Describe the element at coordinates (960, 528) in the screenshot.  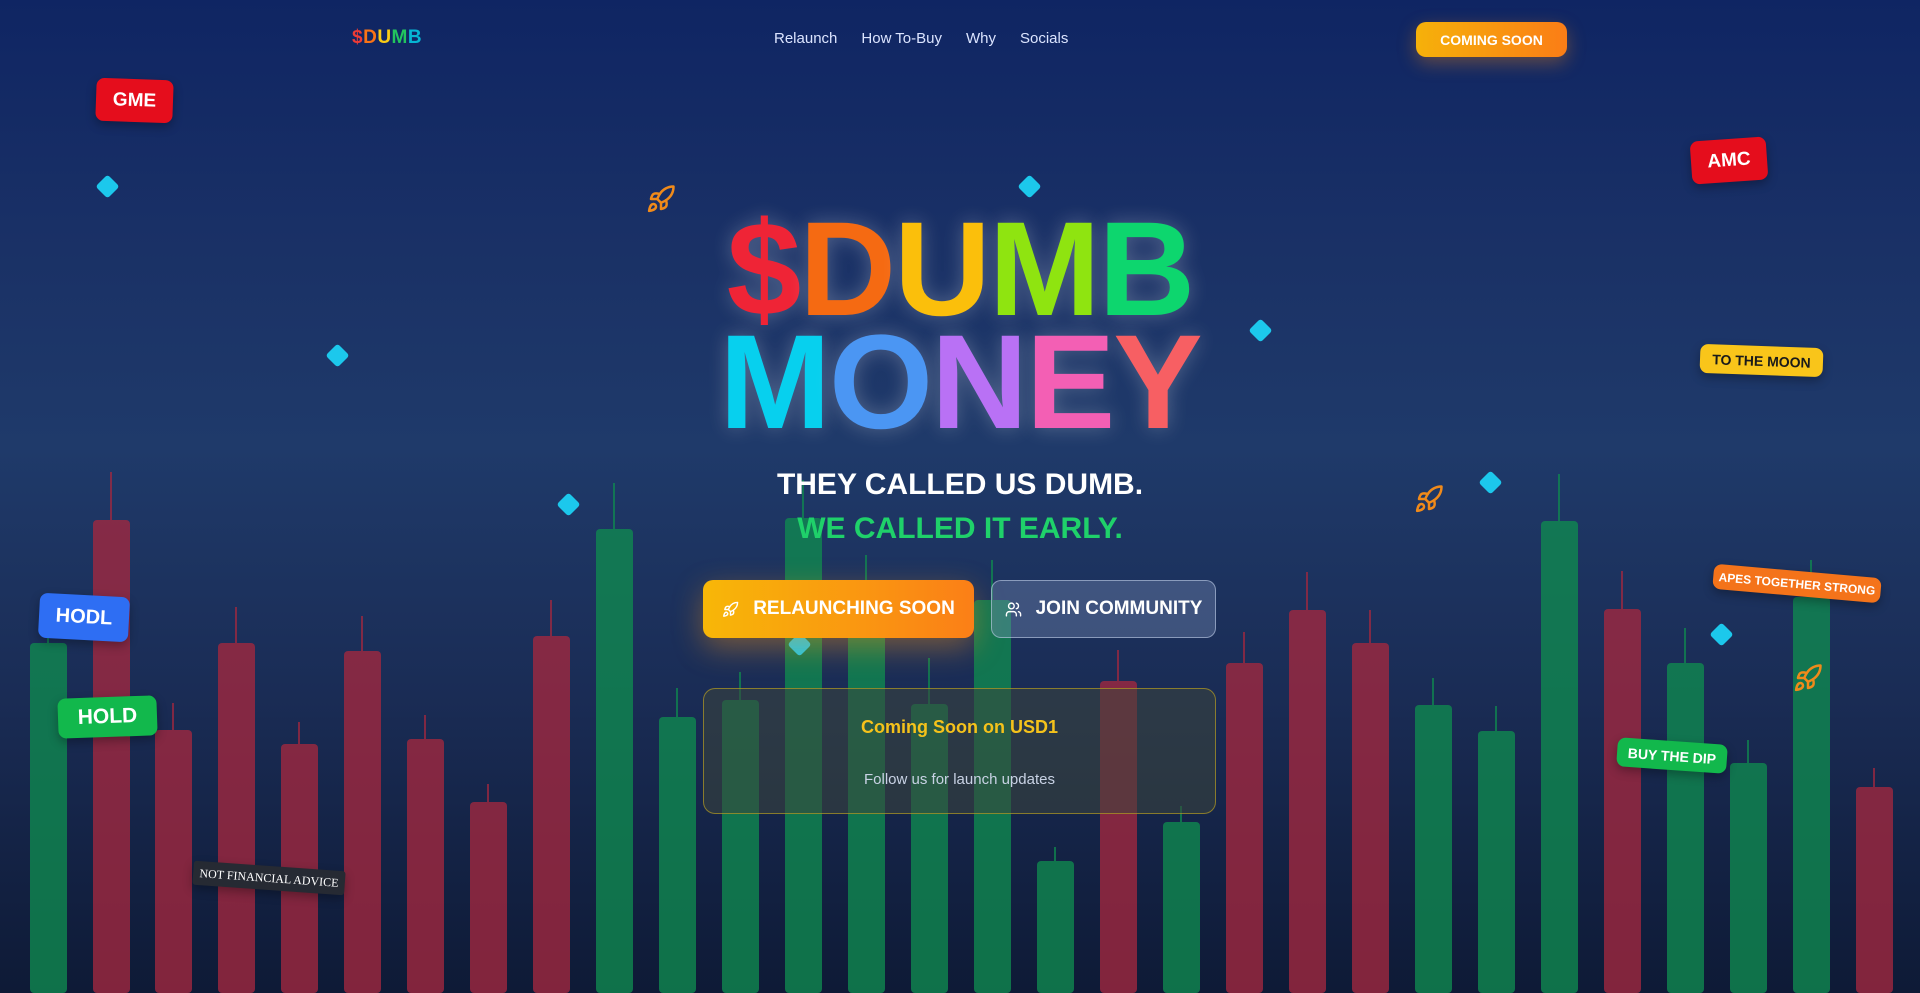
I see `tagline-secondary: WE CALLED IT EARLY.` at that location.